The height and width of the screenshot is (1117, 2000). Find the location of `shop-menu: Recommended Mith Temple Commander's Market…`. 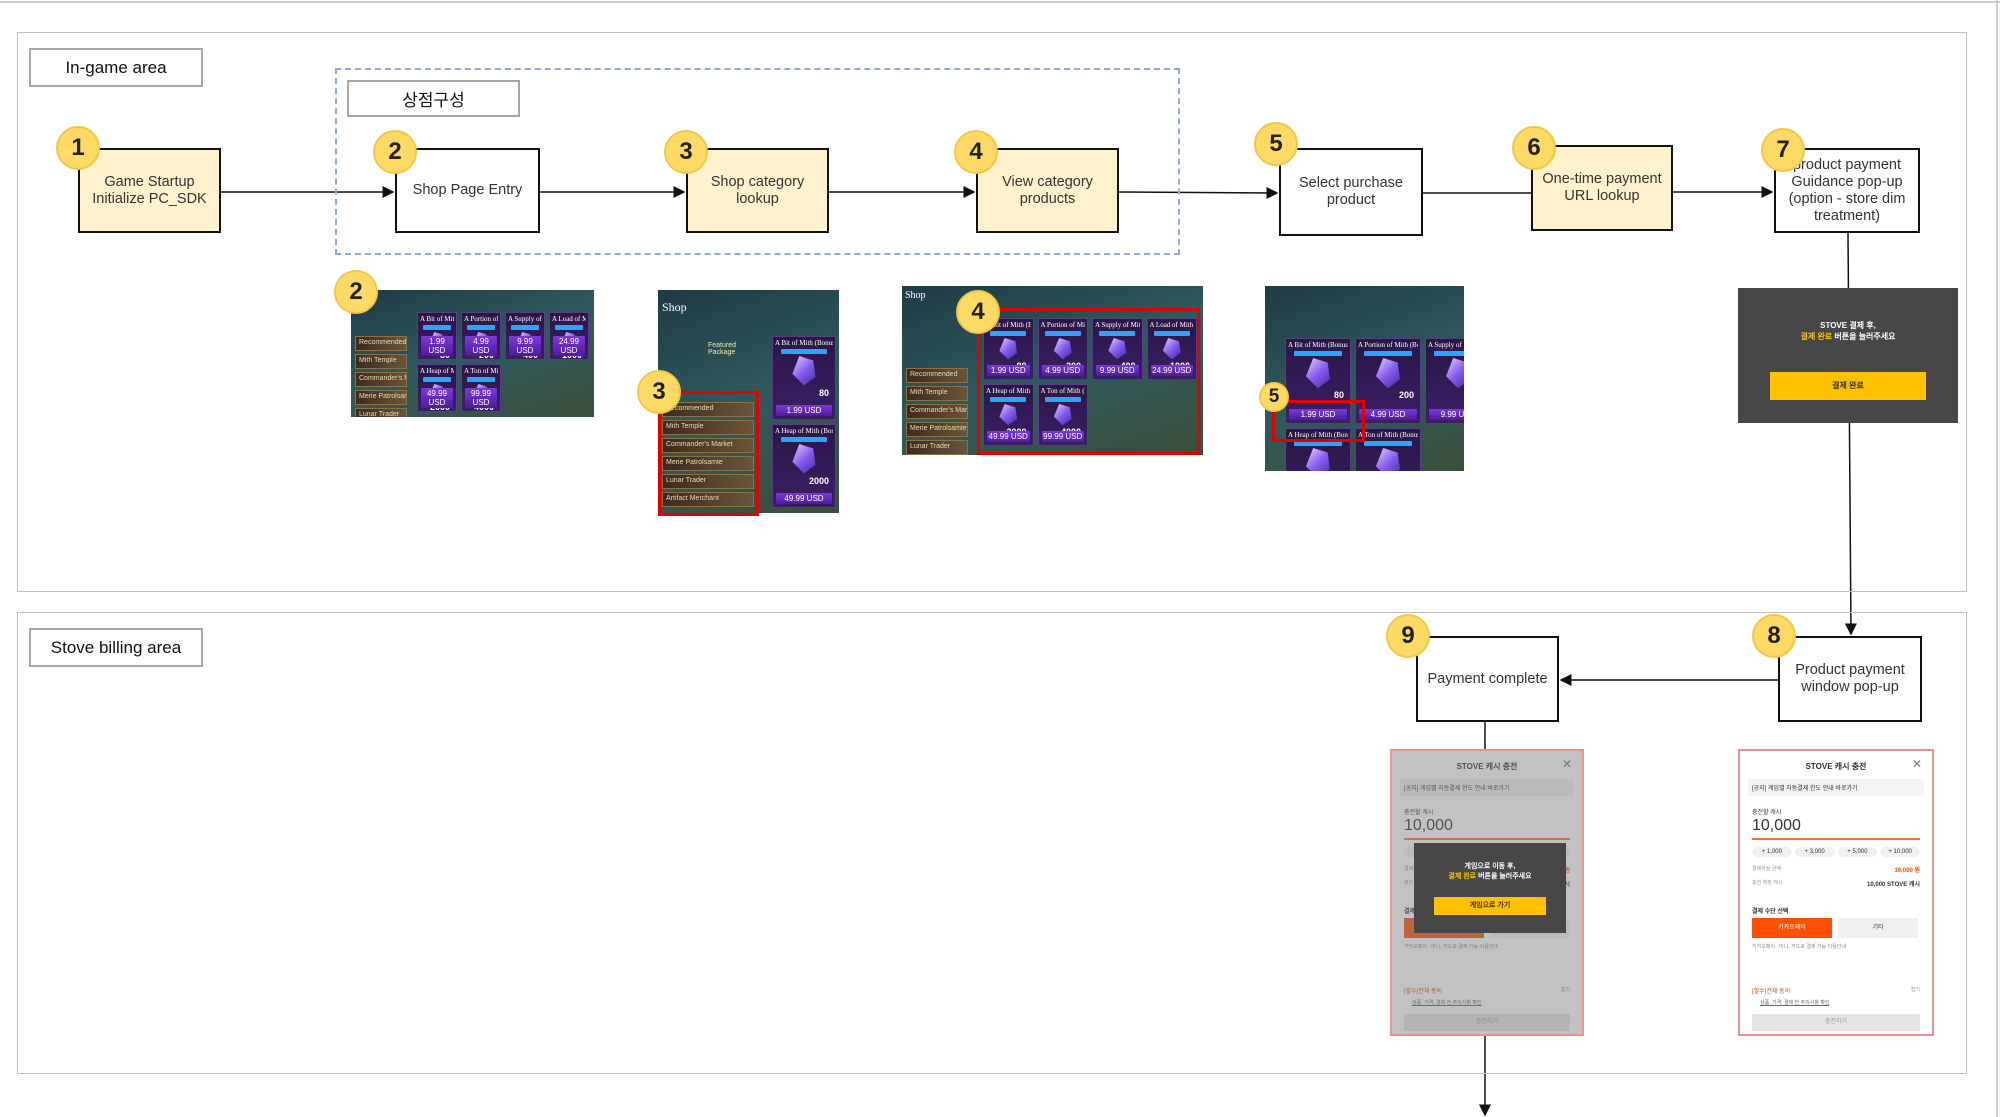

shop-menu: Recommended Mith Temple Commander's Market… is located at coordinates (937, 411).